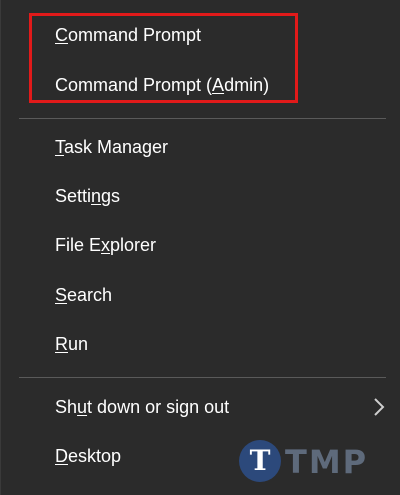 The width and height of the screenshot is (400, 495). I want to click on menu-item-label: esktop, so click(95, 456).